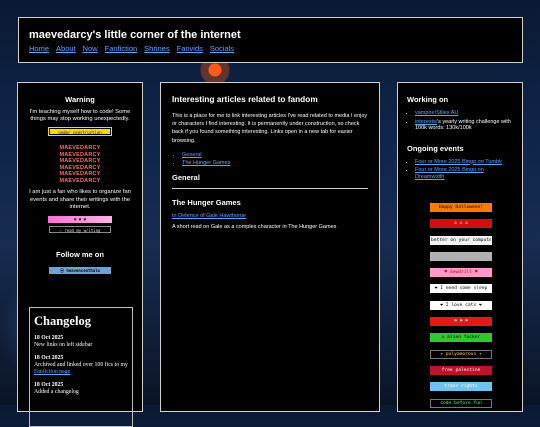 The image size is (540, 427). I want to click on nav-now: Now, so click(90, 48).